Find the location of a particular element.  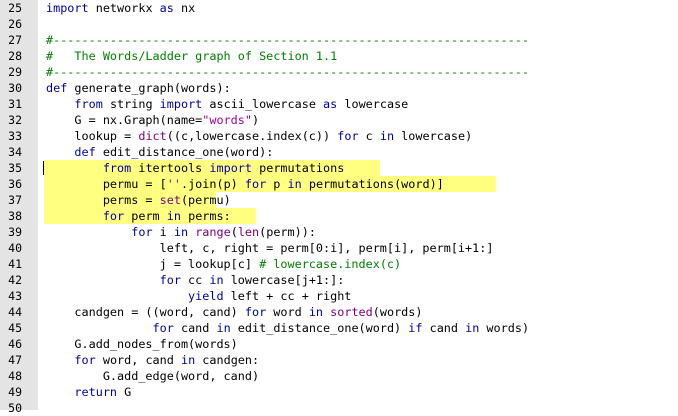

code-token: return is located at coordinates (96, 392).